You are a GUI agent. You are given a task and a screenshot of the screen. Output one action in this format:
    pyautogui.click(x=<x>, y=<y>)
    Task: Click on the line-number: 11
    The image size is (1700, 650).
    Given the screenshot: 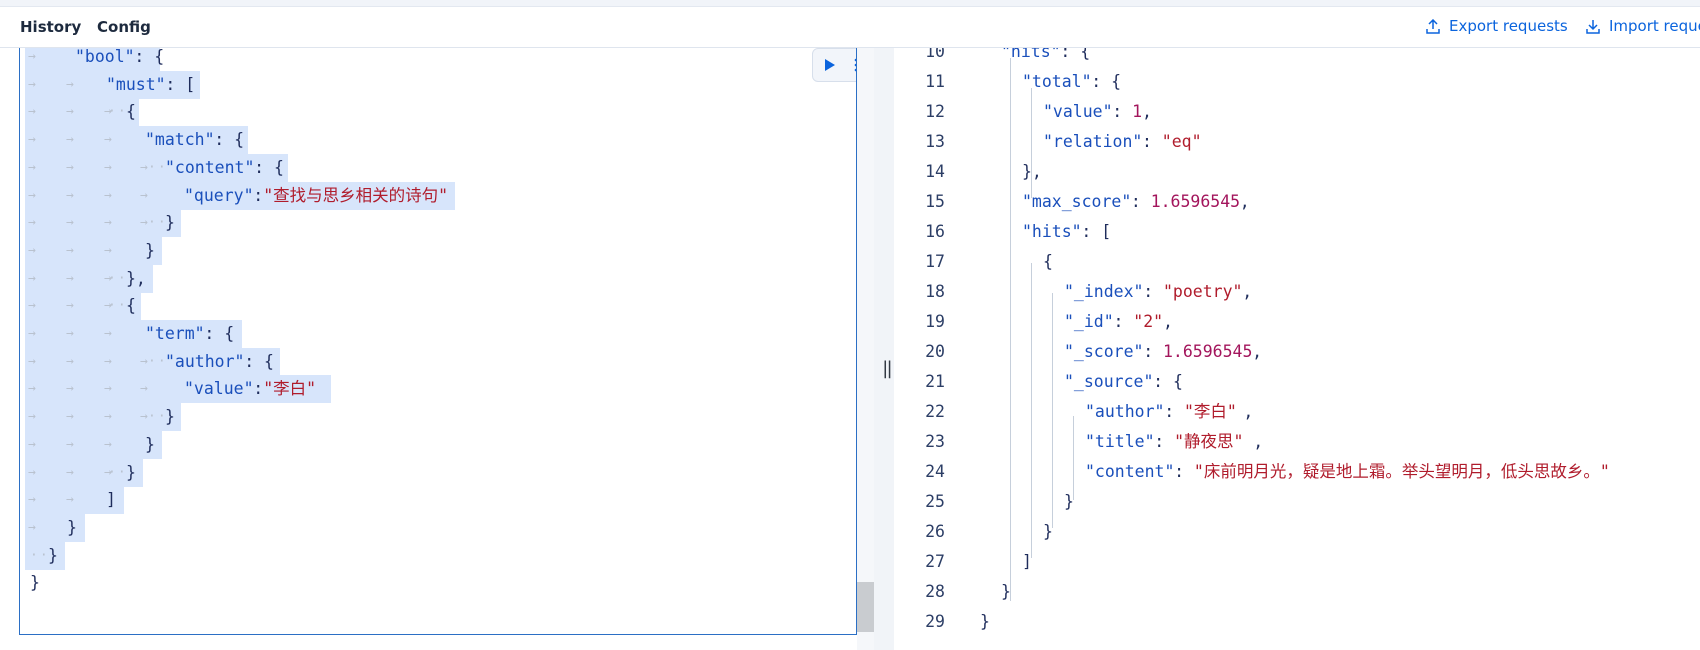 What is the action you would take?
    pyautogui.click(x=935, y=81)
    